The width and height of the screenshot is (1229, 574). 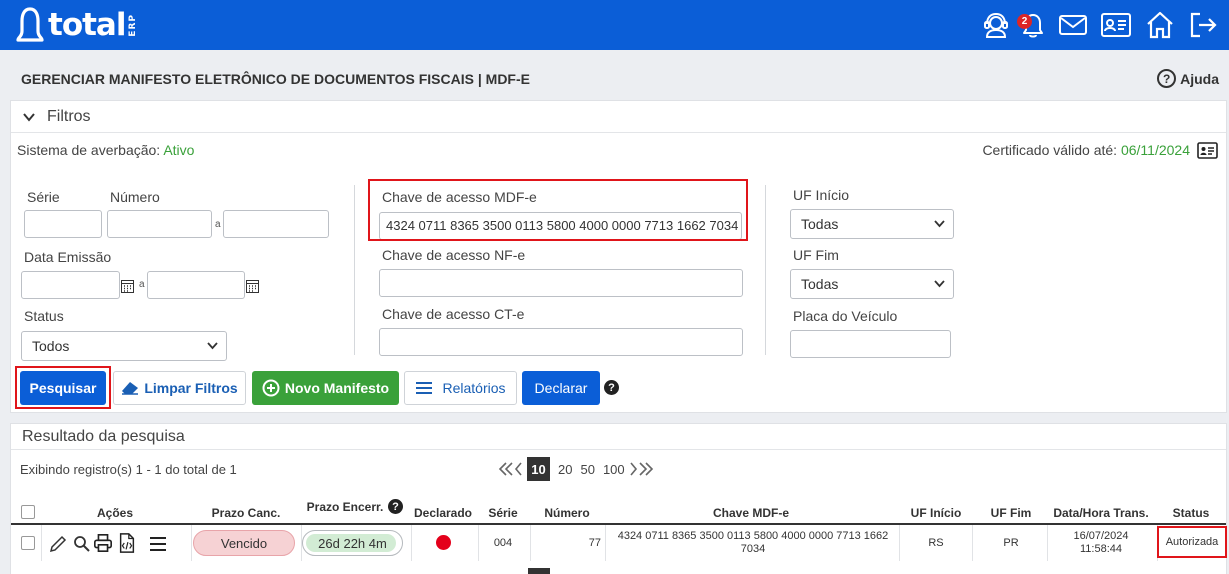 What do you see at coordinates (845, 316) in the screenshot?
I see `placa-label: Placa do Veículo` at bounding box center [845, 316].